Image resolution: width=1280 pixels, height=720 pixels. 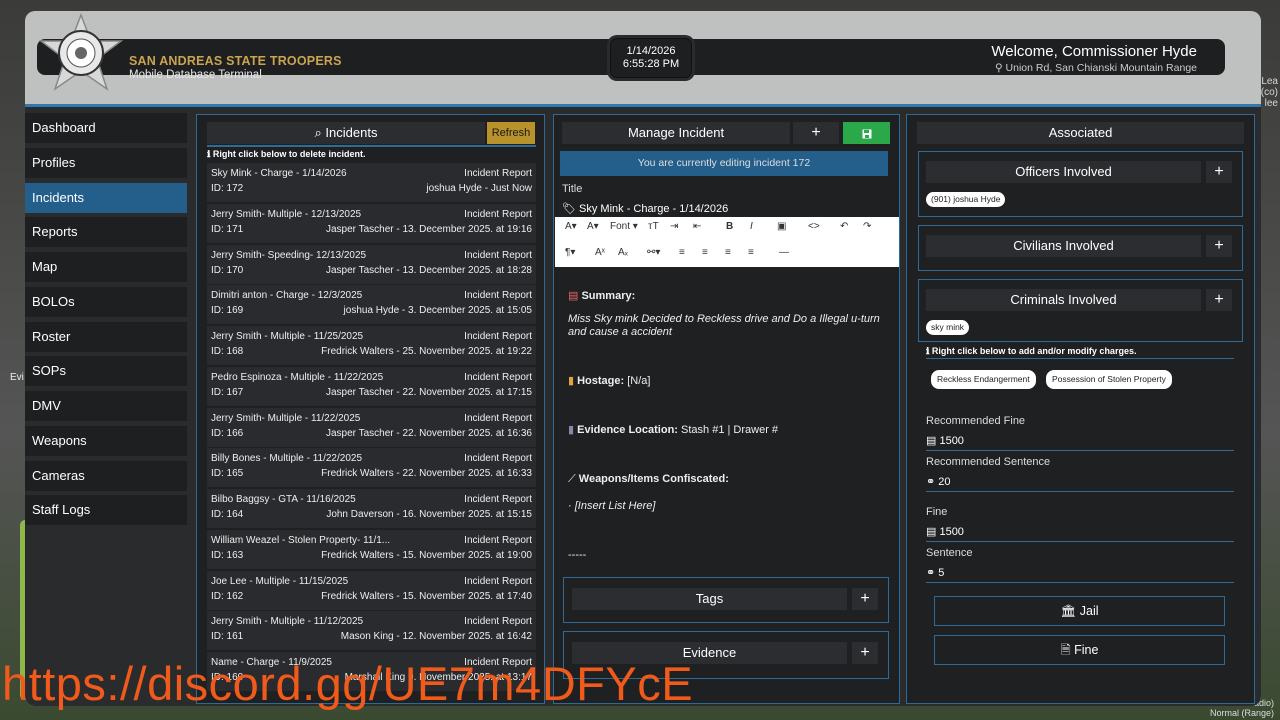 I want to click on charge-chip: Reckless Endangerment, so click(x=983, y=379).